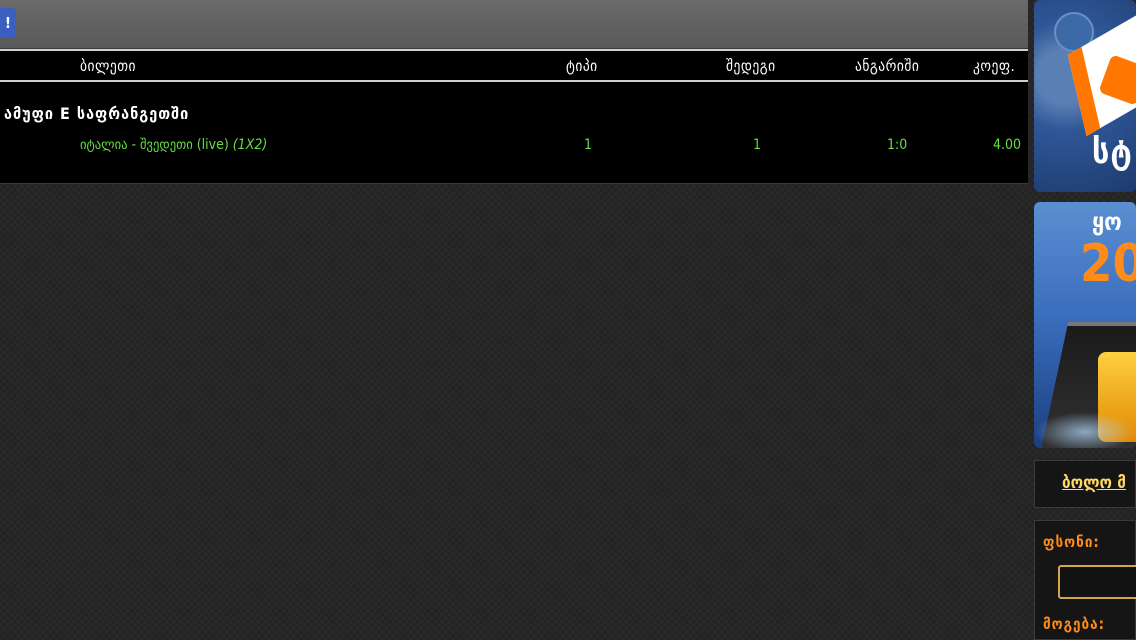 Image resolution: width=1136 pixels, height=640 pixels. I want to click on recent-link: ბოლო მ, so click(1094, 483).